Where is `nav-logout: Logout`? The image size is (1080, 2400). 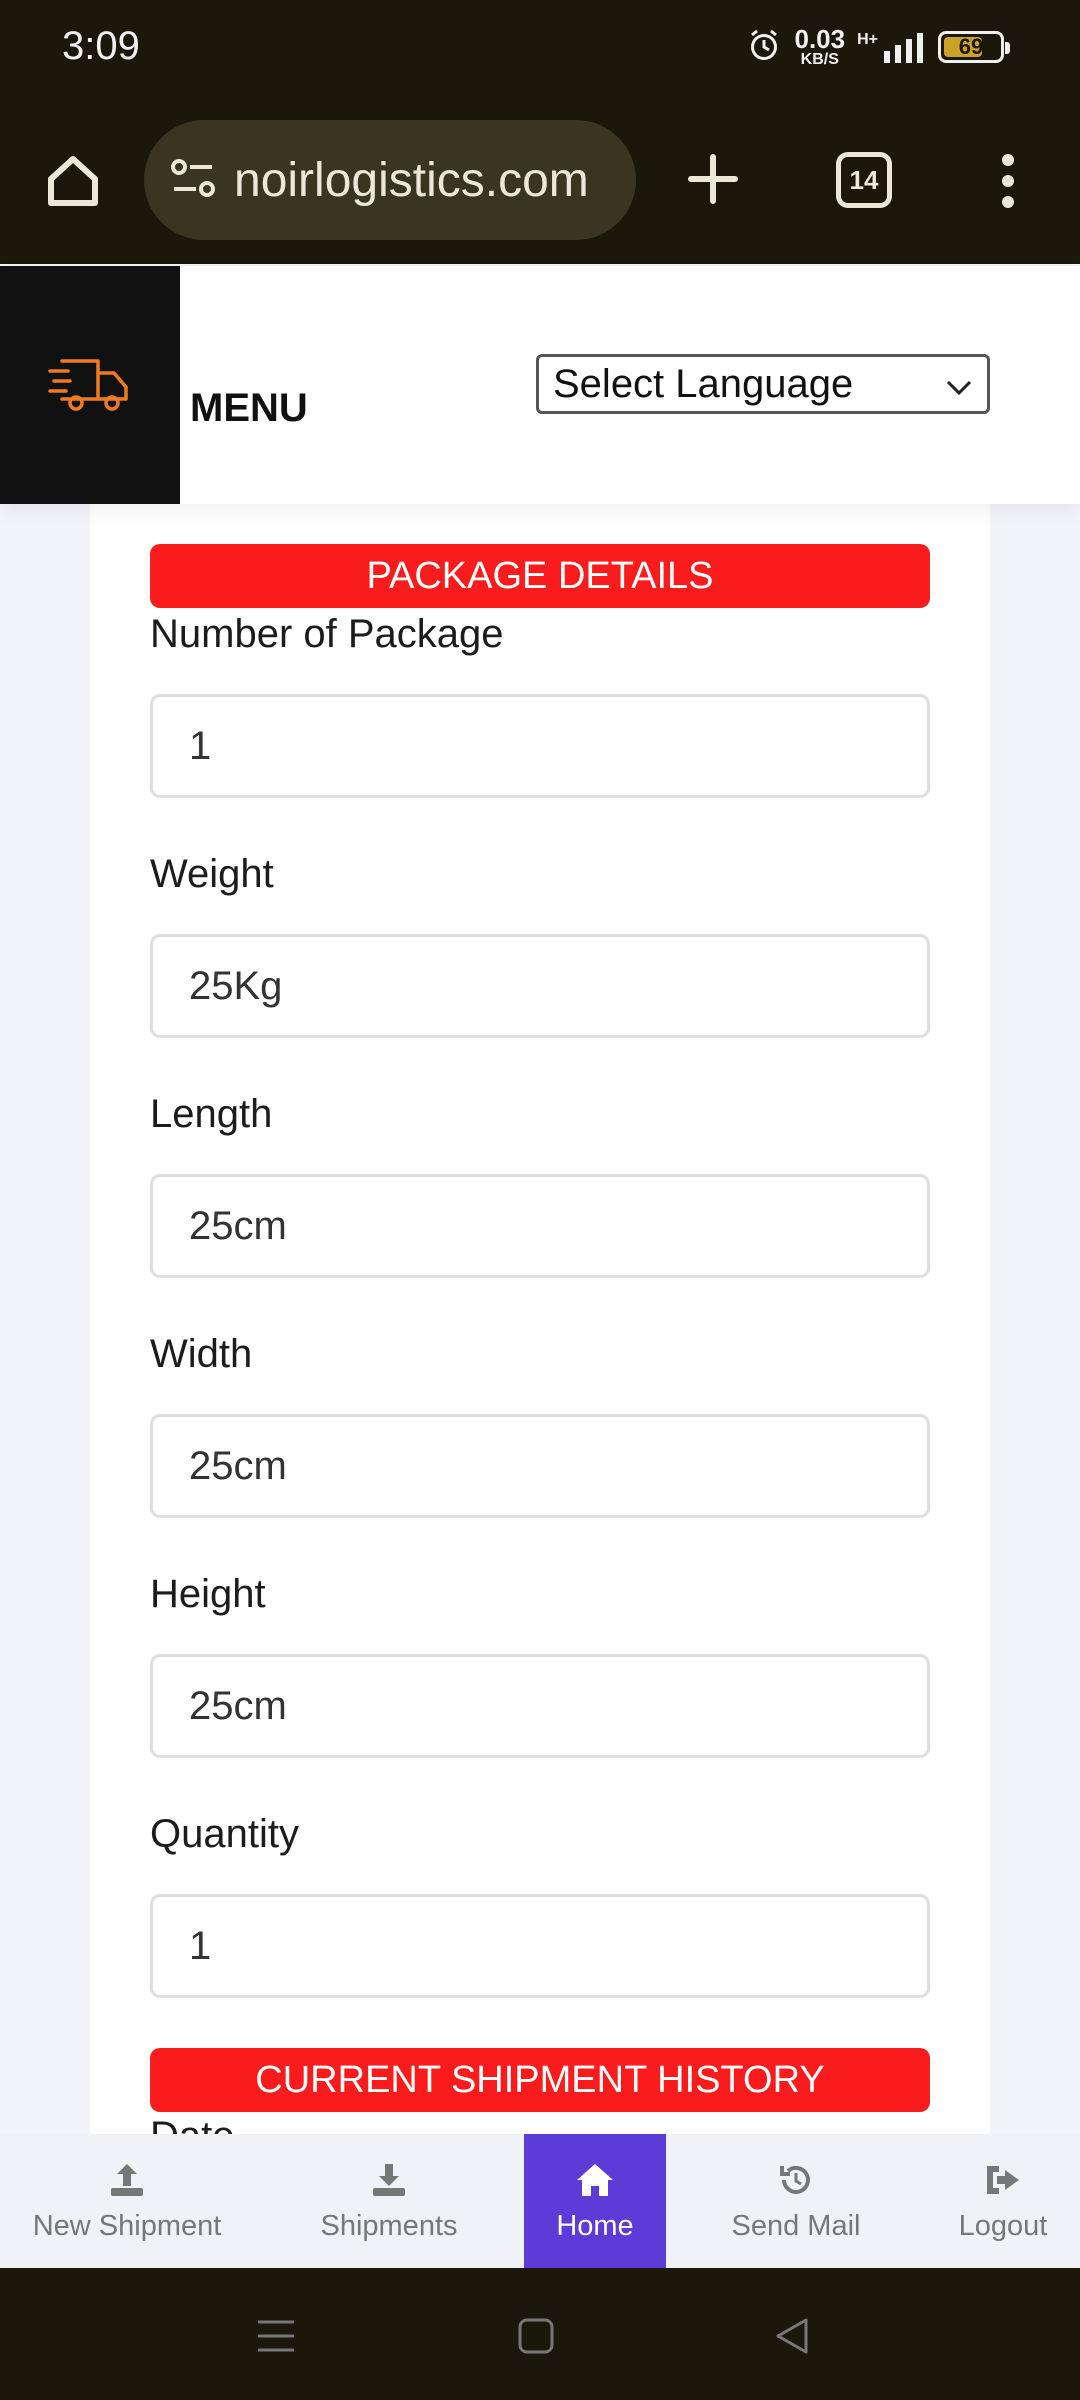 nav-logout: Logout is located at coordinates (1003, 2201).